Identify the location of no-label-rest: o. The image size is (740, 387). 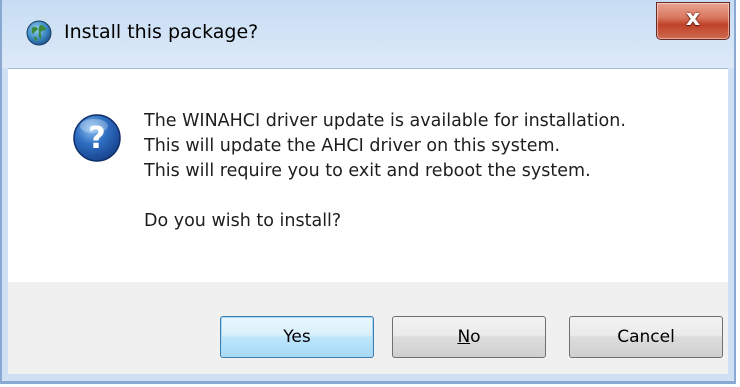
(475, 337).